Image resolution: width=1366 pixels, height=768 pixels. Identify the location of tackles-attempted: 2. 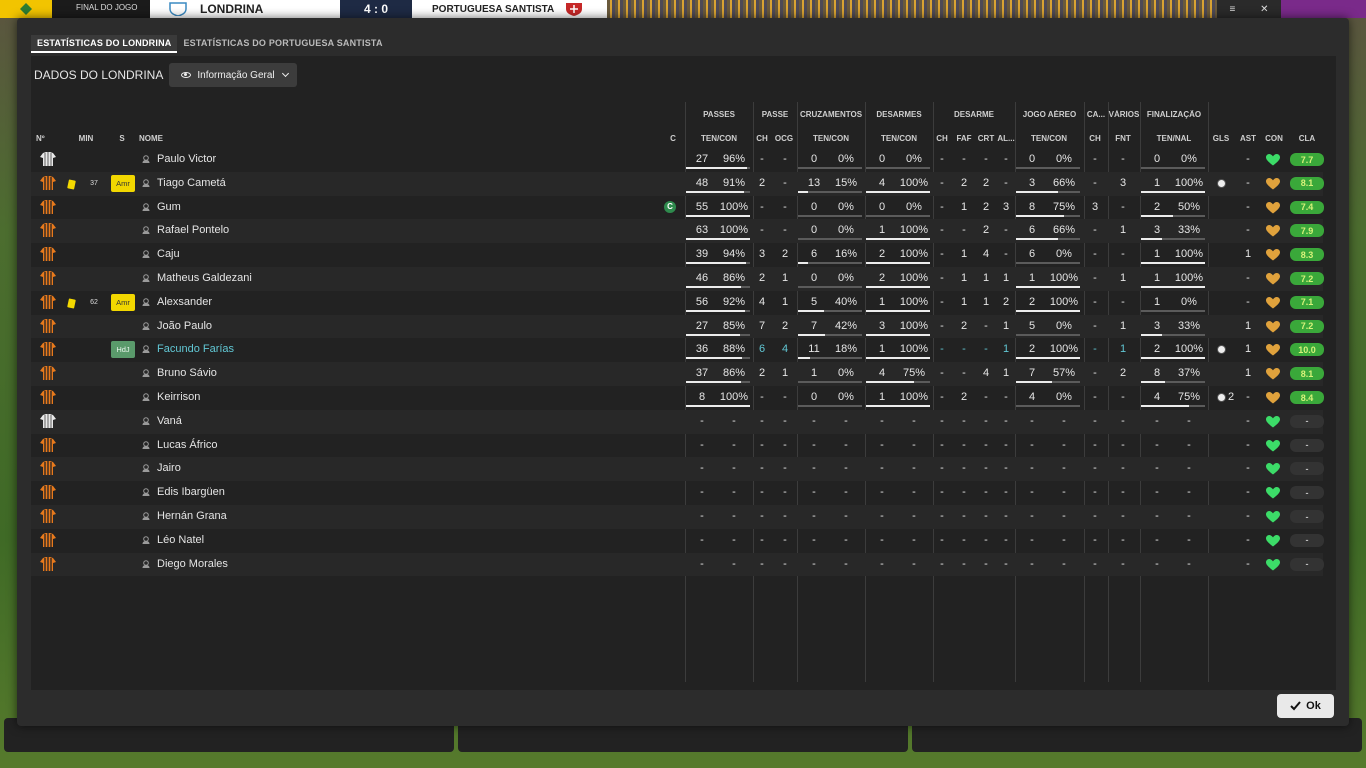
(882, 254).